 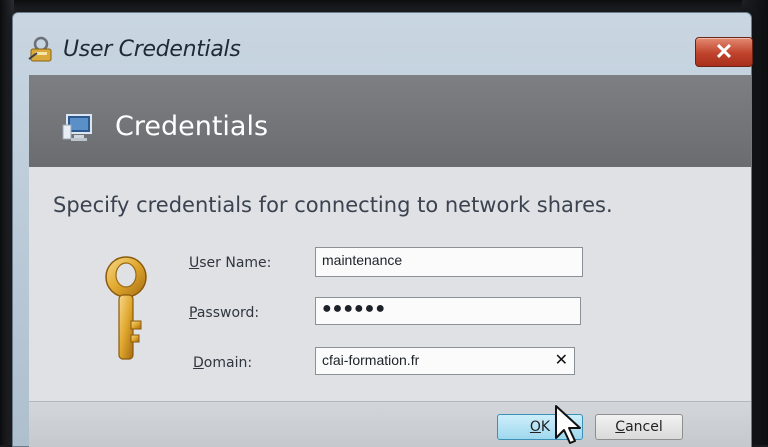 I want to click on mouse-pointer-icon, so click(x=568, y=424).